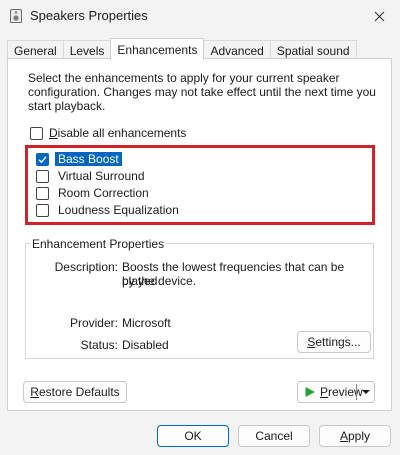 Image resolution: width=400 pixels, height=455 pixels. Describe the element at coordinates (159, 281) in the screenshot. I see `description-value-line2: by the device.` at that location.